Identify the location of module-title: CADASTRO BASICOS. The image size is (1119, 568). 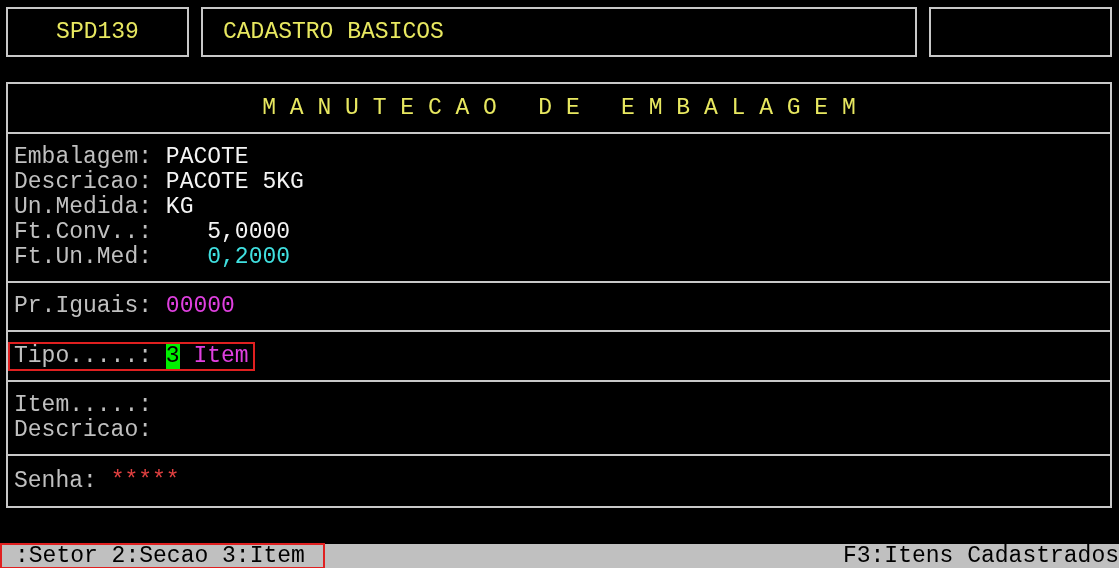
(559, 32).